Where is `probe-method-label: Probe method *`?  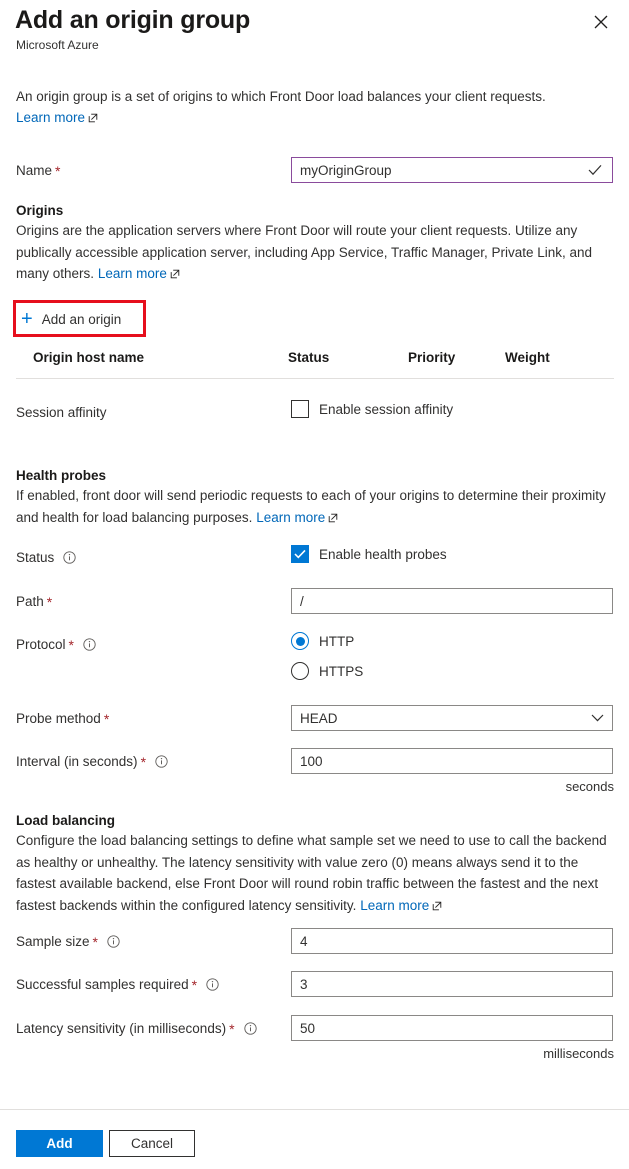
probe-method-label: Probe method * is located at coordinates (62, 718).